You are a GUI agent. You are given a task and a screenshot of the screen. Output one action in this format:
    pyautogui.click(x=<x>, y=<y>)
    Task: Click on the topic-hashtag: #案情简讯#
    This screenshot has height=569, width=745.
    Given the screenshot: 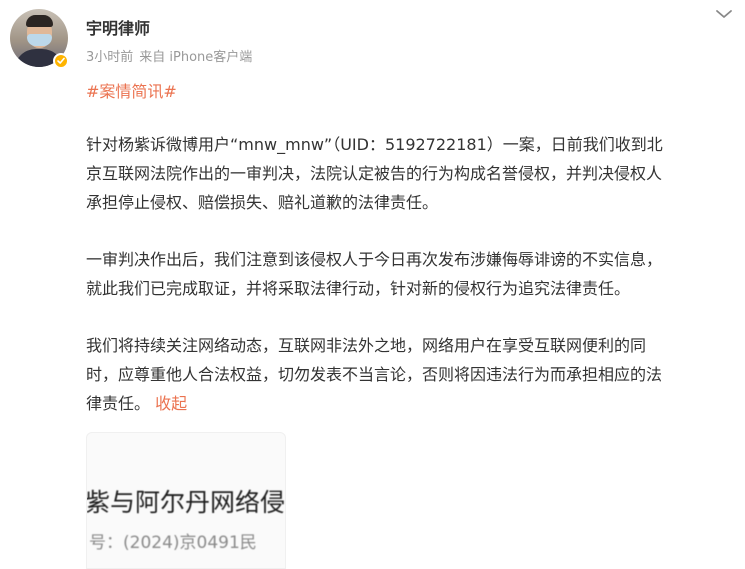 What is the action you would take?
    pyautogui.click(x=131, y=90)
    